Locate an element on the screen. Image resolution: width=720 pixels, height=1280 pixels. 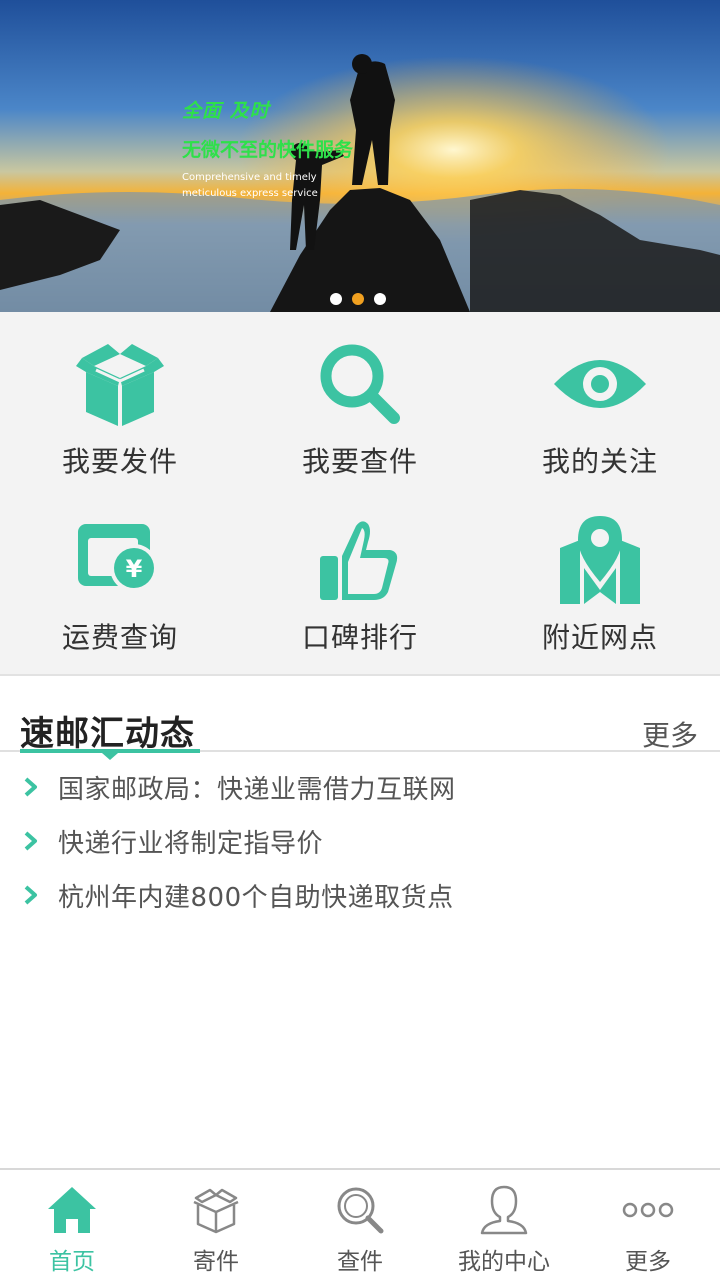
news-item-text: 快递行业将制定指导价 is located at coordinates (191, 843).